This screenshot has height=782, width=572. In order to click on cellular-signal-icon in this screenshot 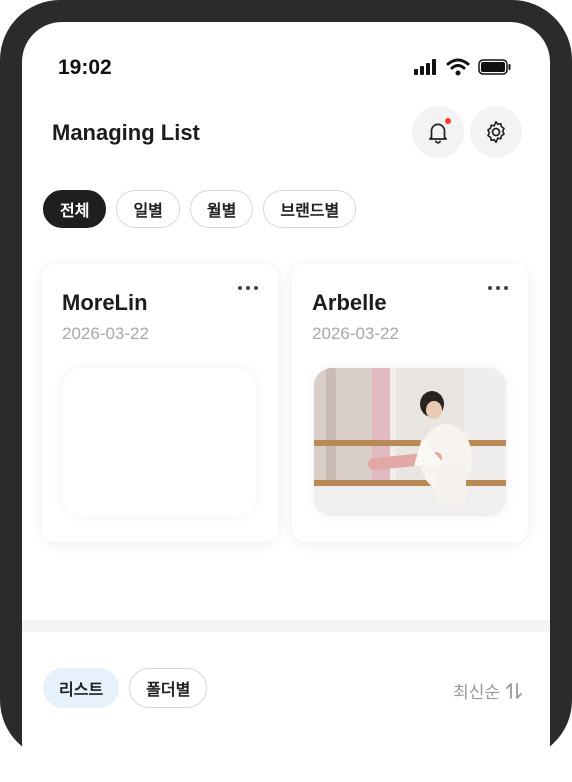, I will do `click(425, 67)`.